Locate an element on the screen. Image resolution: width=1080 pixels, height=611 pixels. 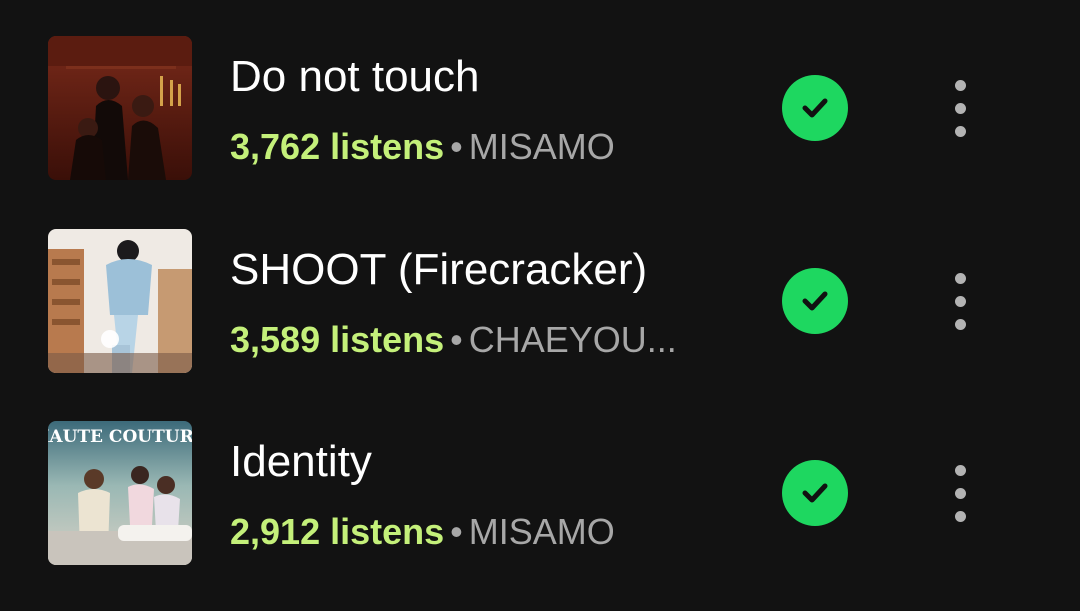
track-subtitle: 3,762 listens • MISAMO is located at coordinates (422, 147).